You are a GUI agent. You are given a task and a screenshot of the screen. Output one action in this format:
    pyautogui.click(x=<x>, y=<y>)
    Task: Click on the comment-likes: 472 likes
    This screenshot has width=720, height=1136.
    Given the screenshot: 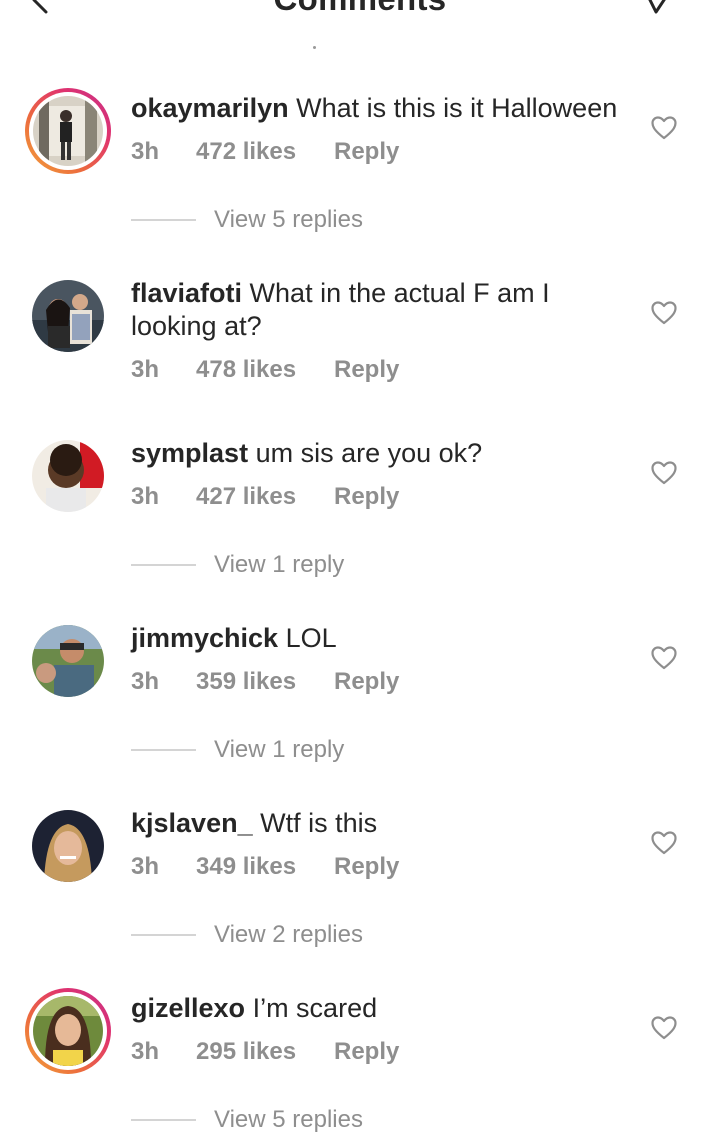 What is the action you would take?
    pyautogui.click(x=246, y=152)
    